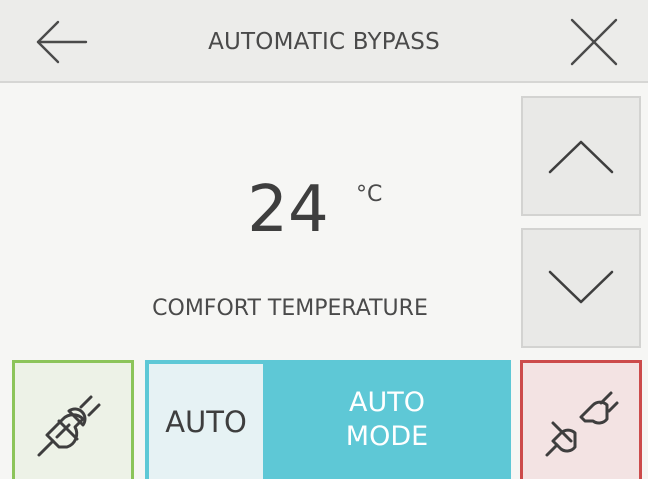  What do you see at coordinates (206, 421) in the screenshot?
I see `mode-auto-label: AUTO` at bounding box center [206, 421].